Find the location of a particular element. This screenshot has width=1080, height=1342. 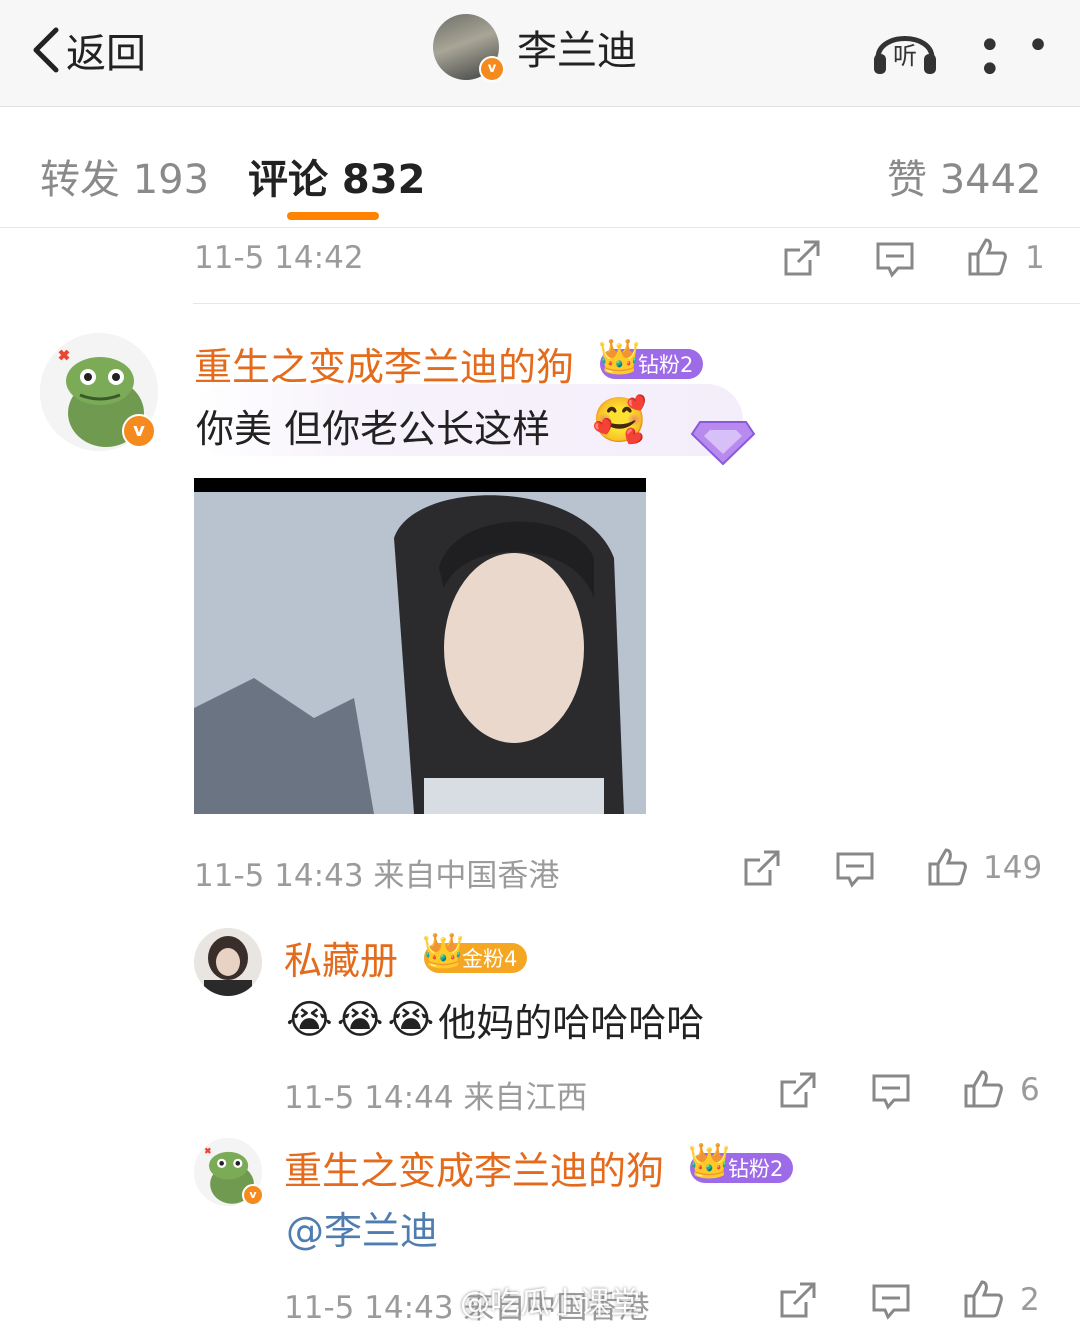

like-count: 6 is located at coordinates (1030, 1090).